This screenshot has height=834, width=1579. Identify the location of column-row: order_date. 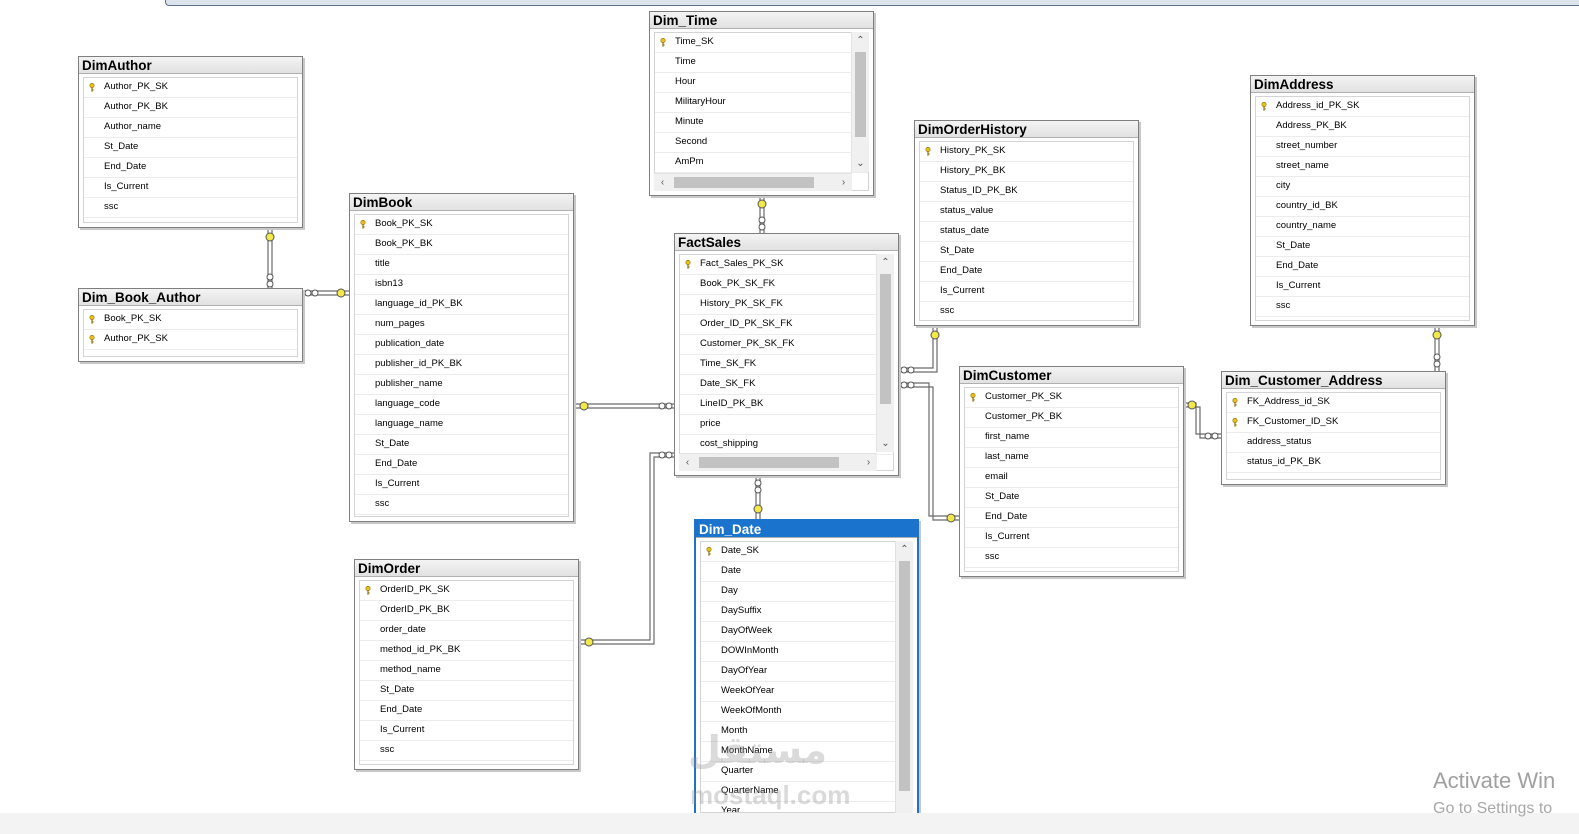
(466, 631).